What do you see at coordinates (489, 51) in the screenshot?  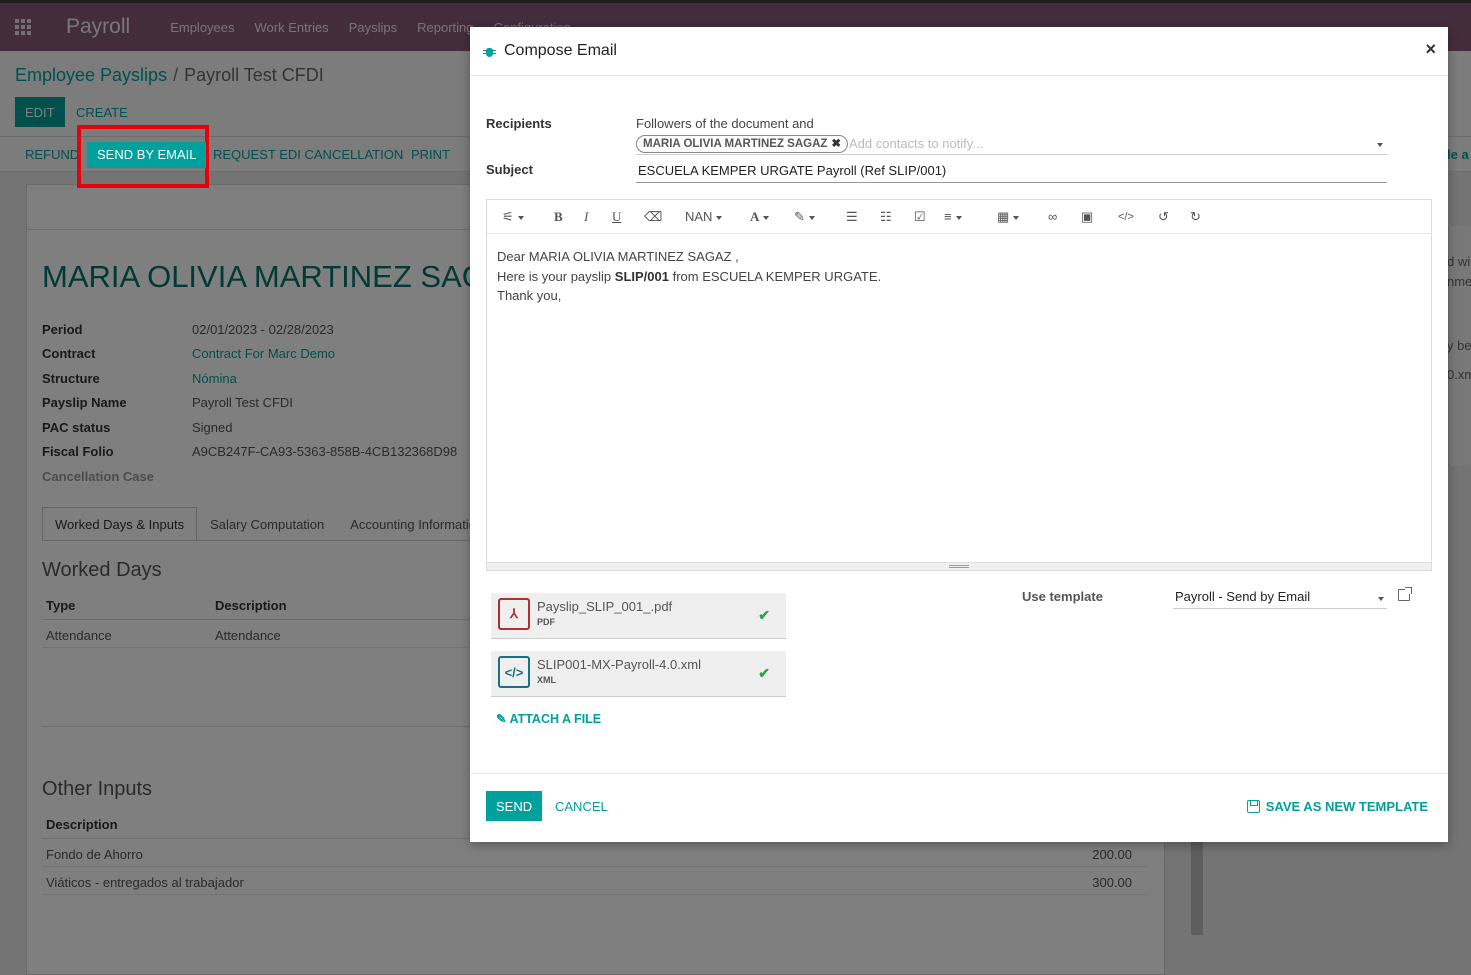 I see `bug-icon` at bounding box center [489, 51].